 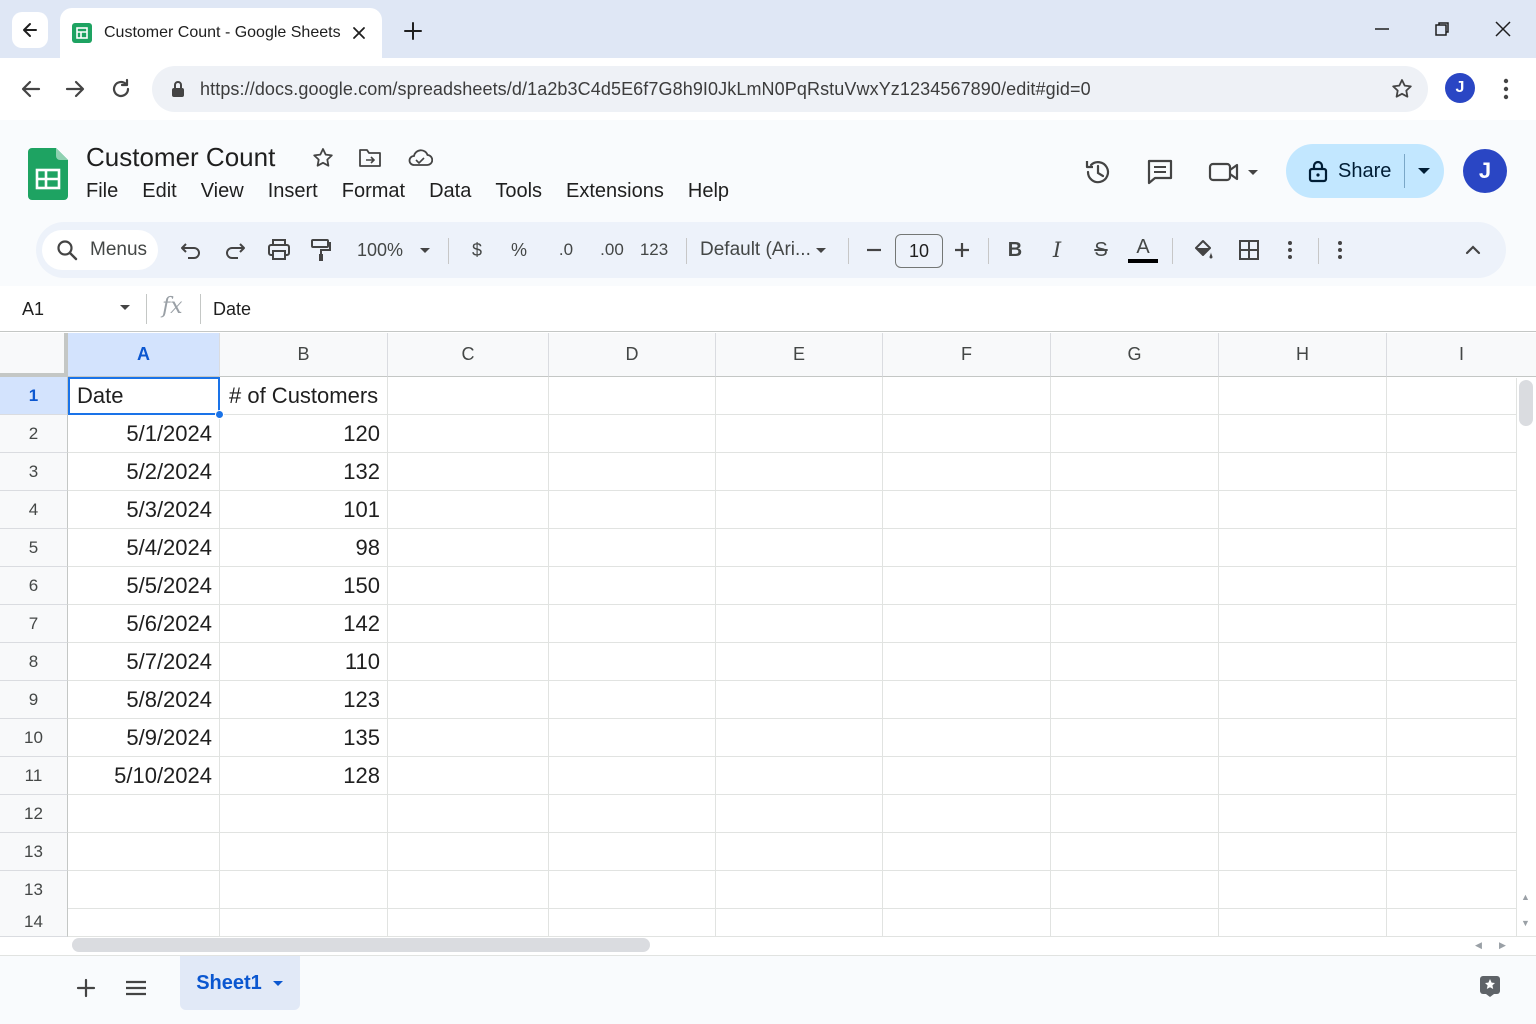 I want to click on column-header-f: F, so click(x=967, y=355).